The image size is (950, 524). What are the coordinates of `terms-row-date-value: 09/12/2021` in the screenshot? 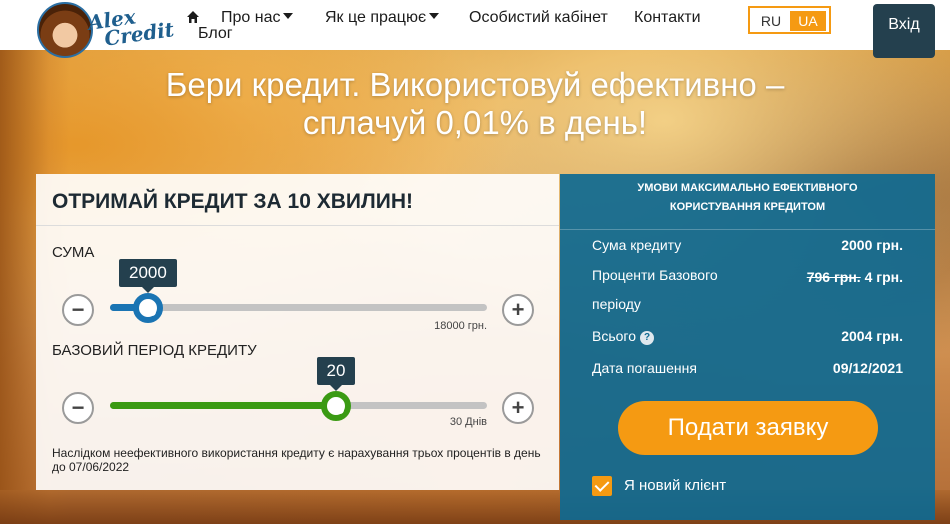 It's located at (867, 368).